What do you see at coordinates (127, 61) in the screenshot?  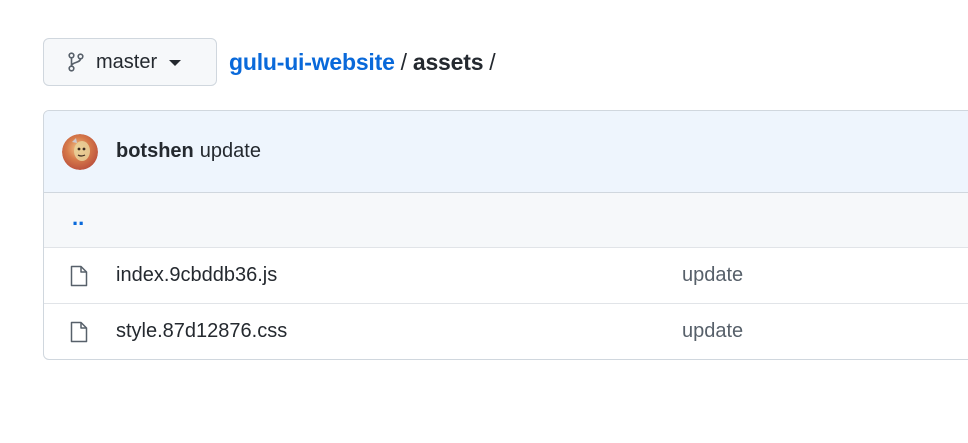 I see `branch-label: master` at bounding box center [127, 61].